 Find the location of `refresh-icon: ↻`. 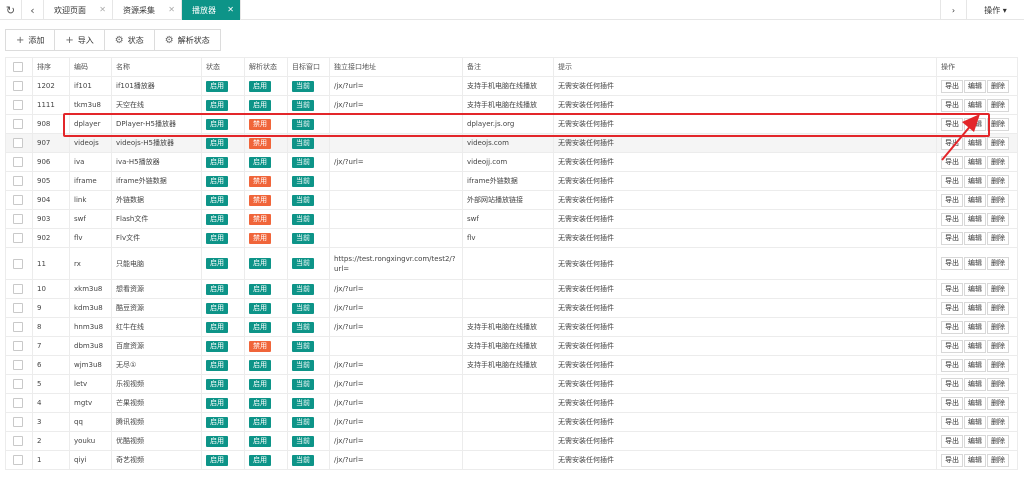

refresh-icon: ↻ is located at coordinates (11, 10).